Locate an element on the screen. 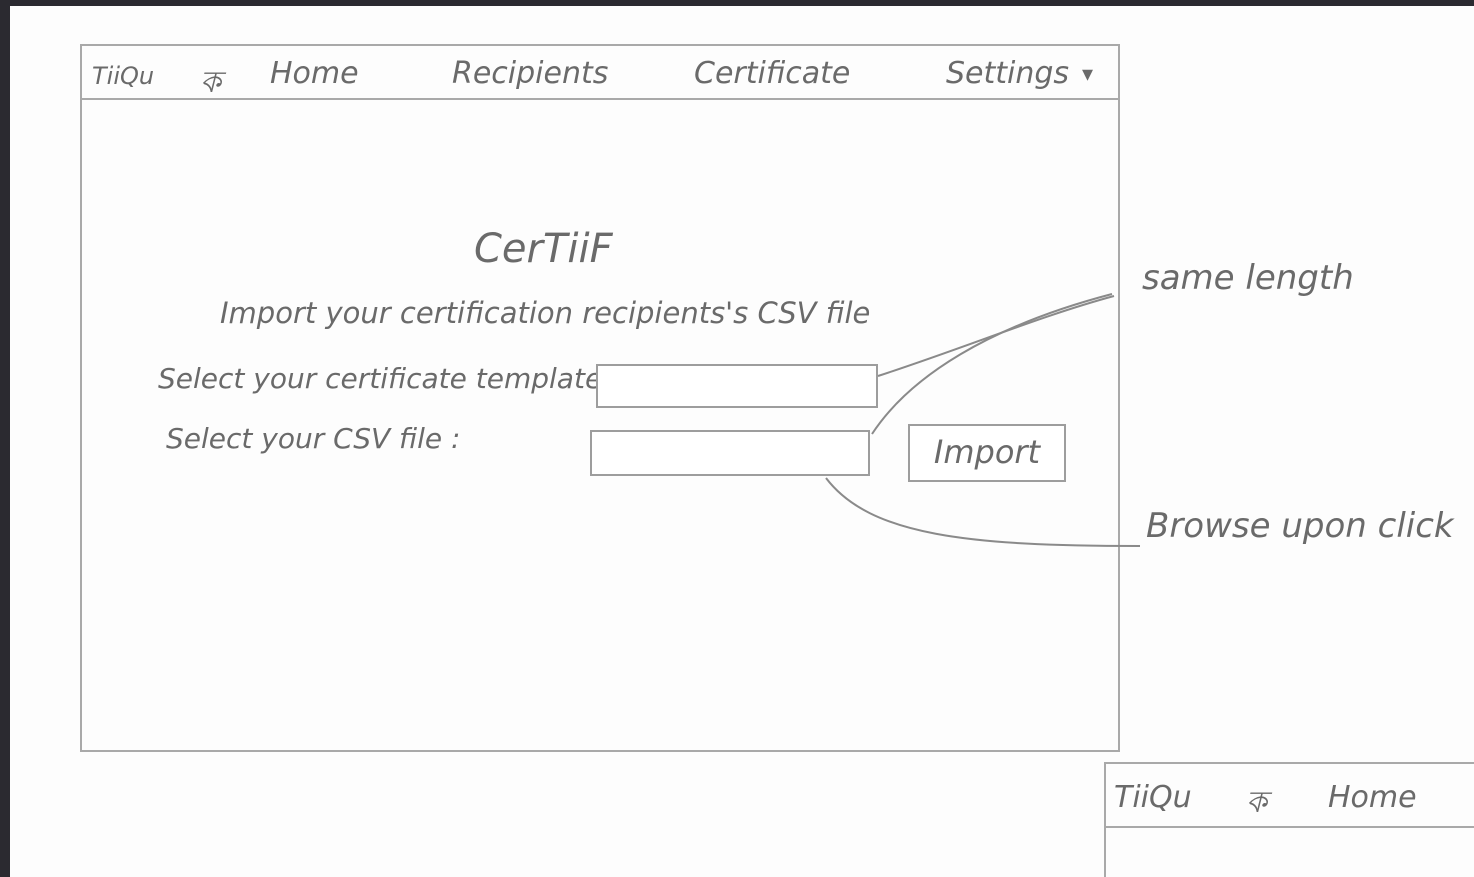 The image size is (1474, 877). second-logo-icon: ক is located at coordinates (1256, 802).